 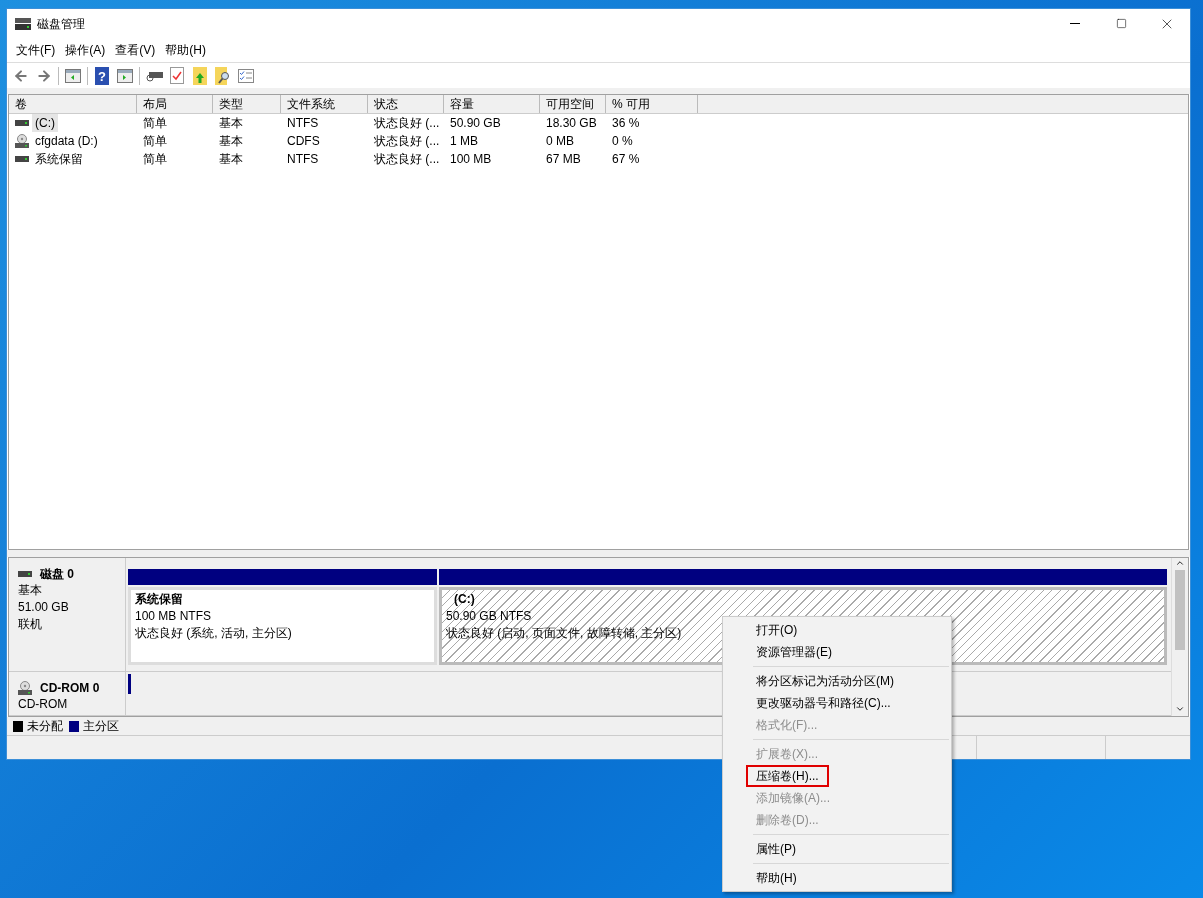 I want to click on column-header: 状态, so click(x=406, y=104).